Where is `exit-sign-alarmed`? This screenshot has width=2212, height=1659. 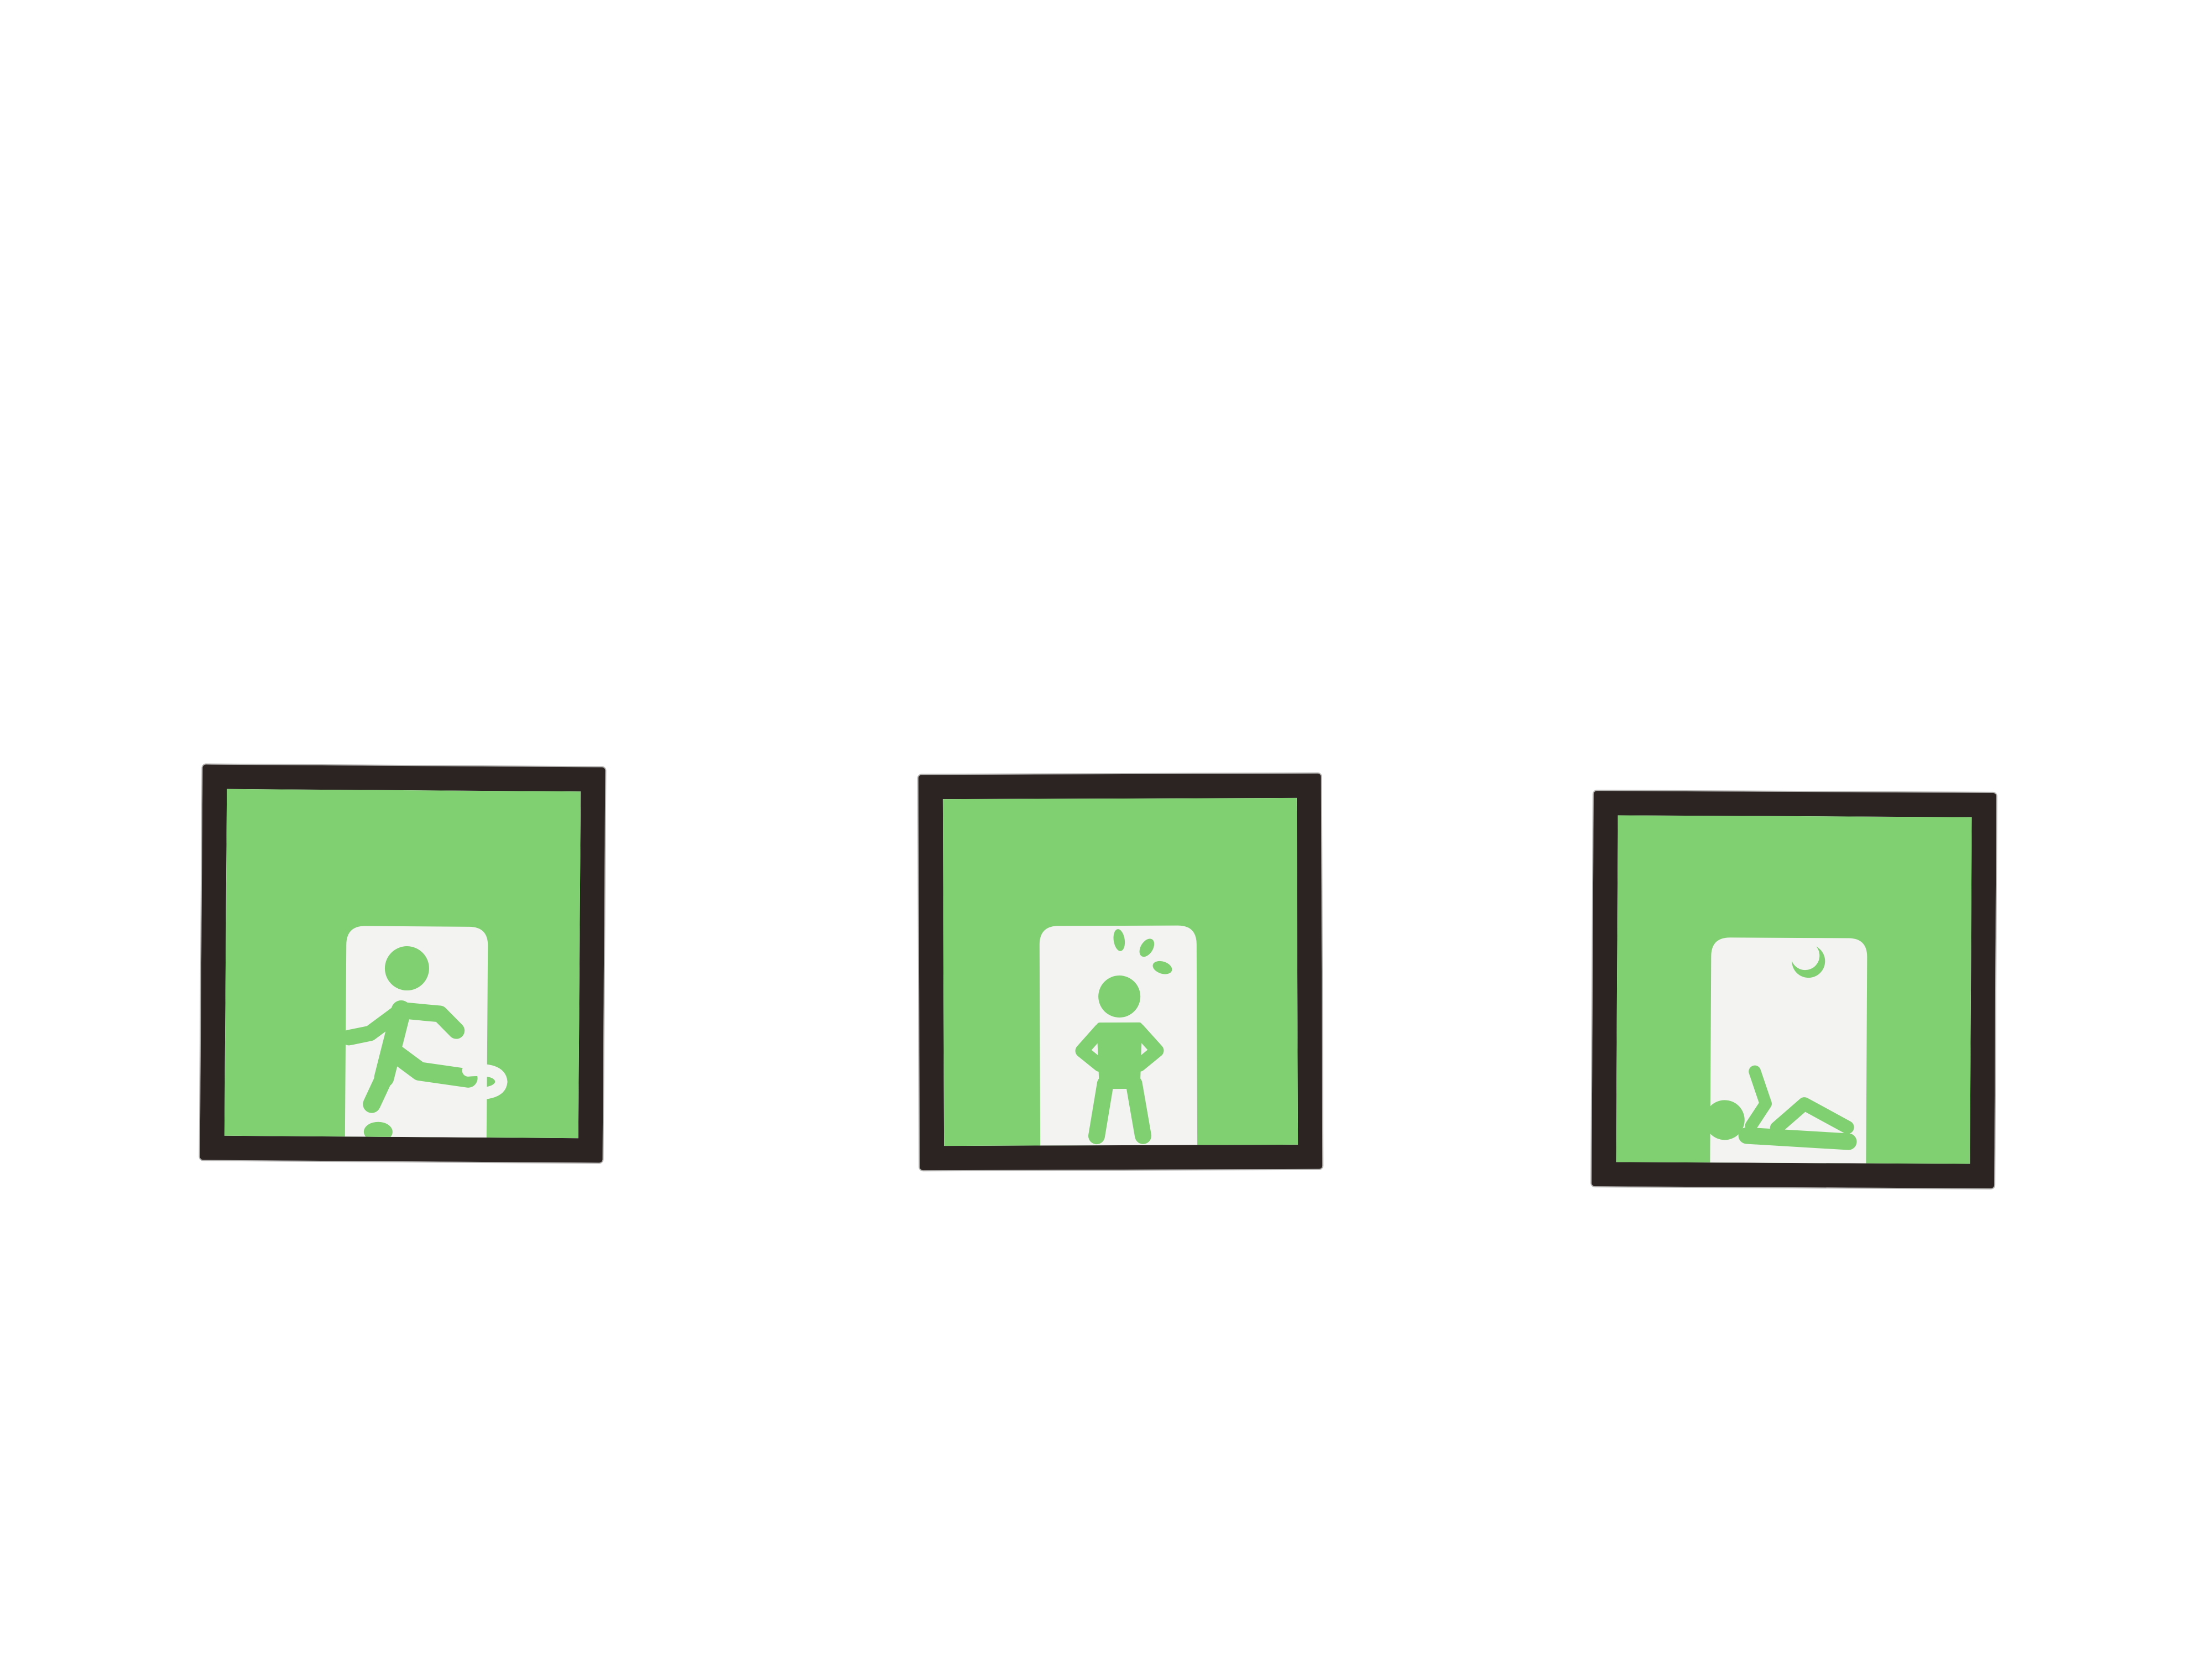
exit-sign-alarmed is located at coordinates (1121, 972).